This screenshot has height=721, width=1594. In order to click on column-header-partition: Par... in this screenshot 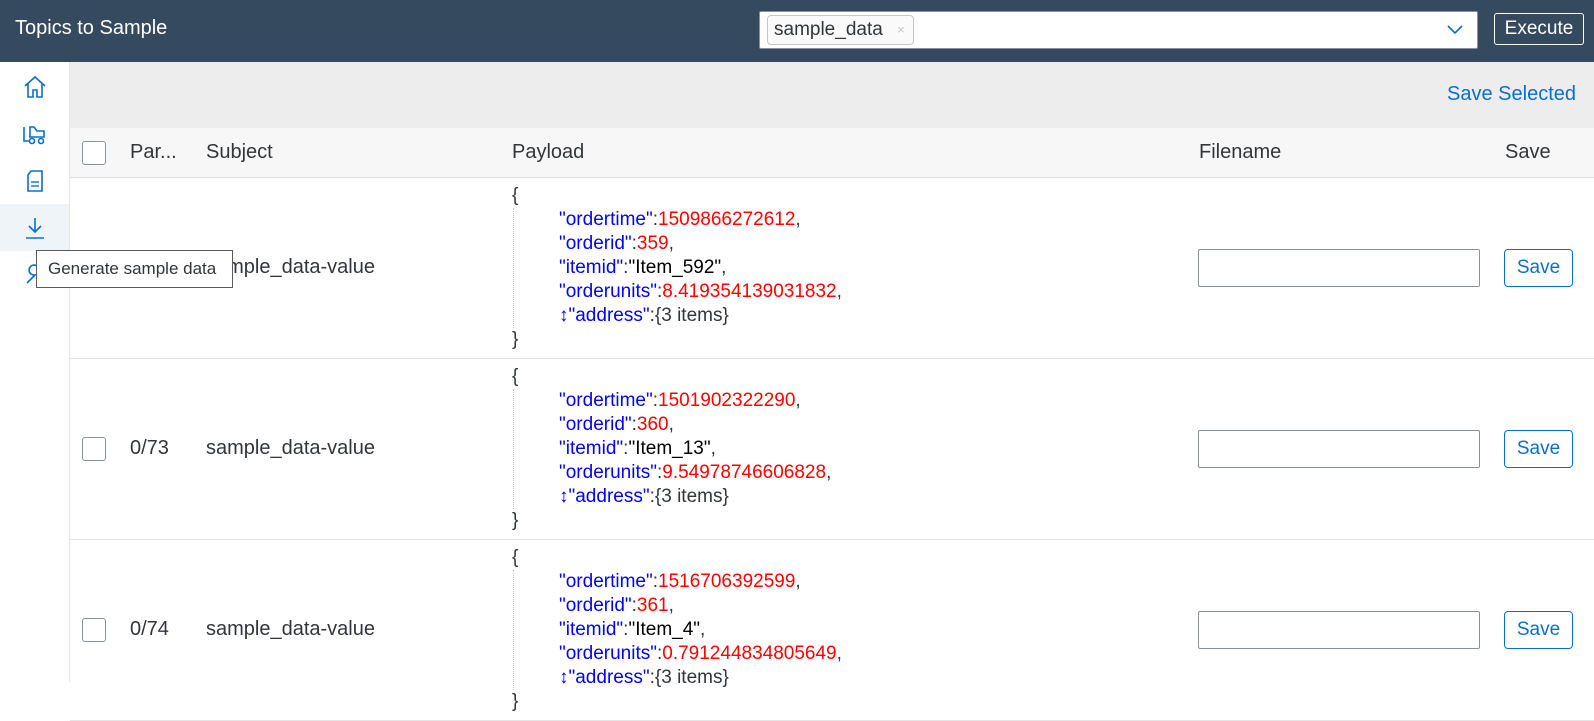, I will do `click(153, 152)`.